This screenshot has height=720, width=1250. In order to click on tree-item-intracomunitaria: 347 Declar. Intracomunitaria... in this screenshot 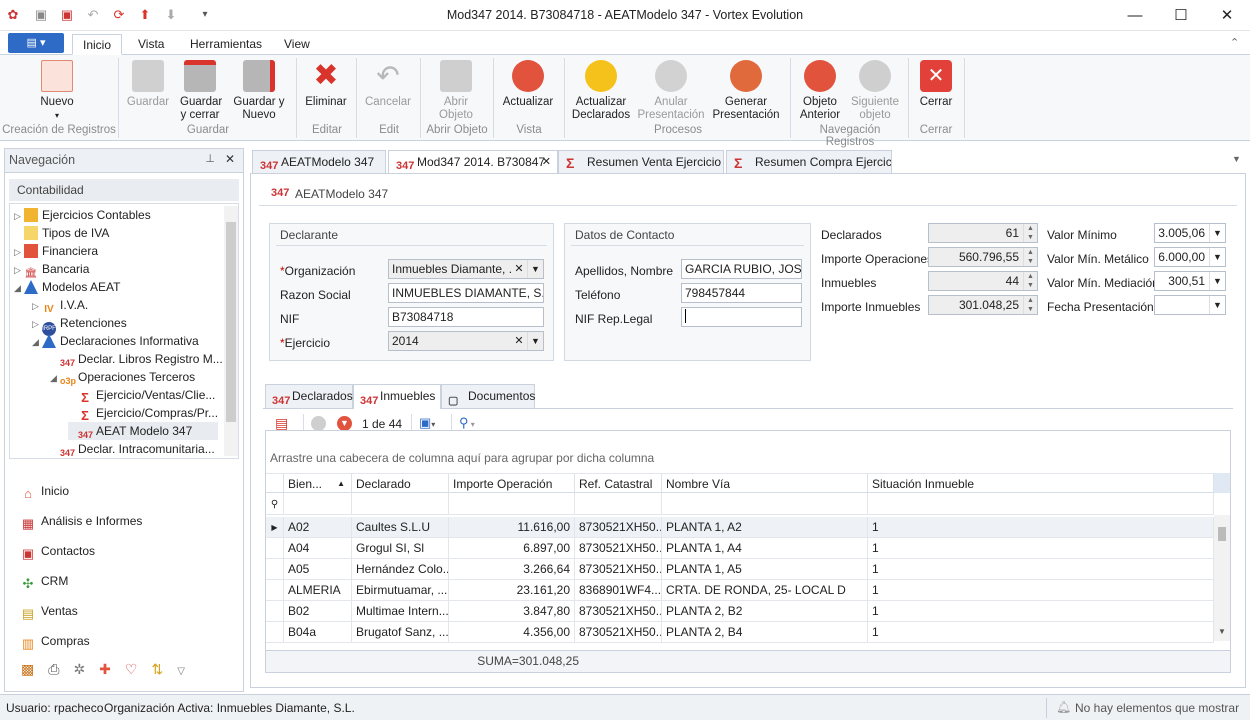, I will do `click(132, 449)`.